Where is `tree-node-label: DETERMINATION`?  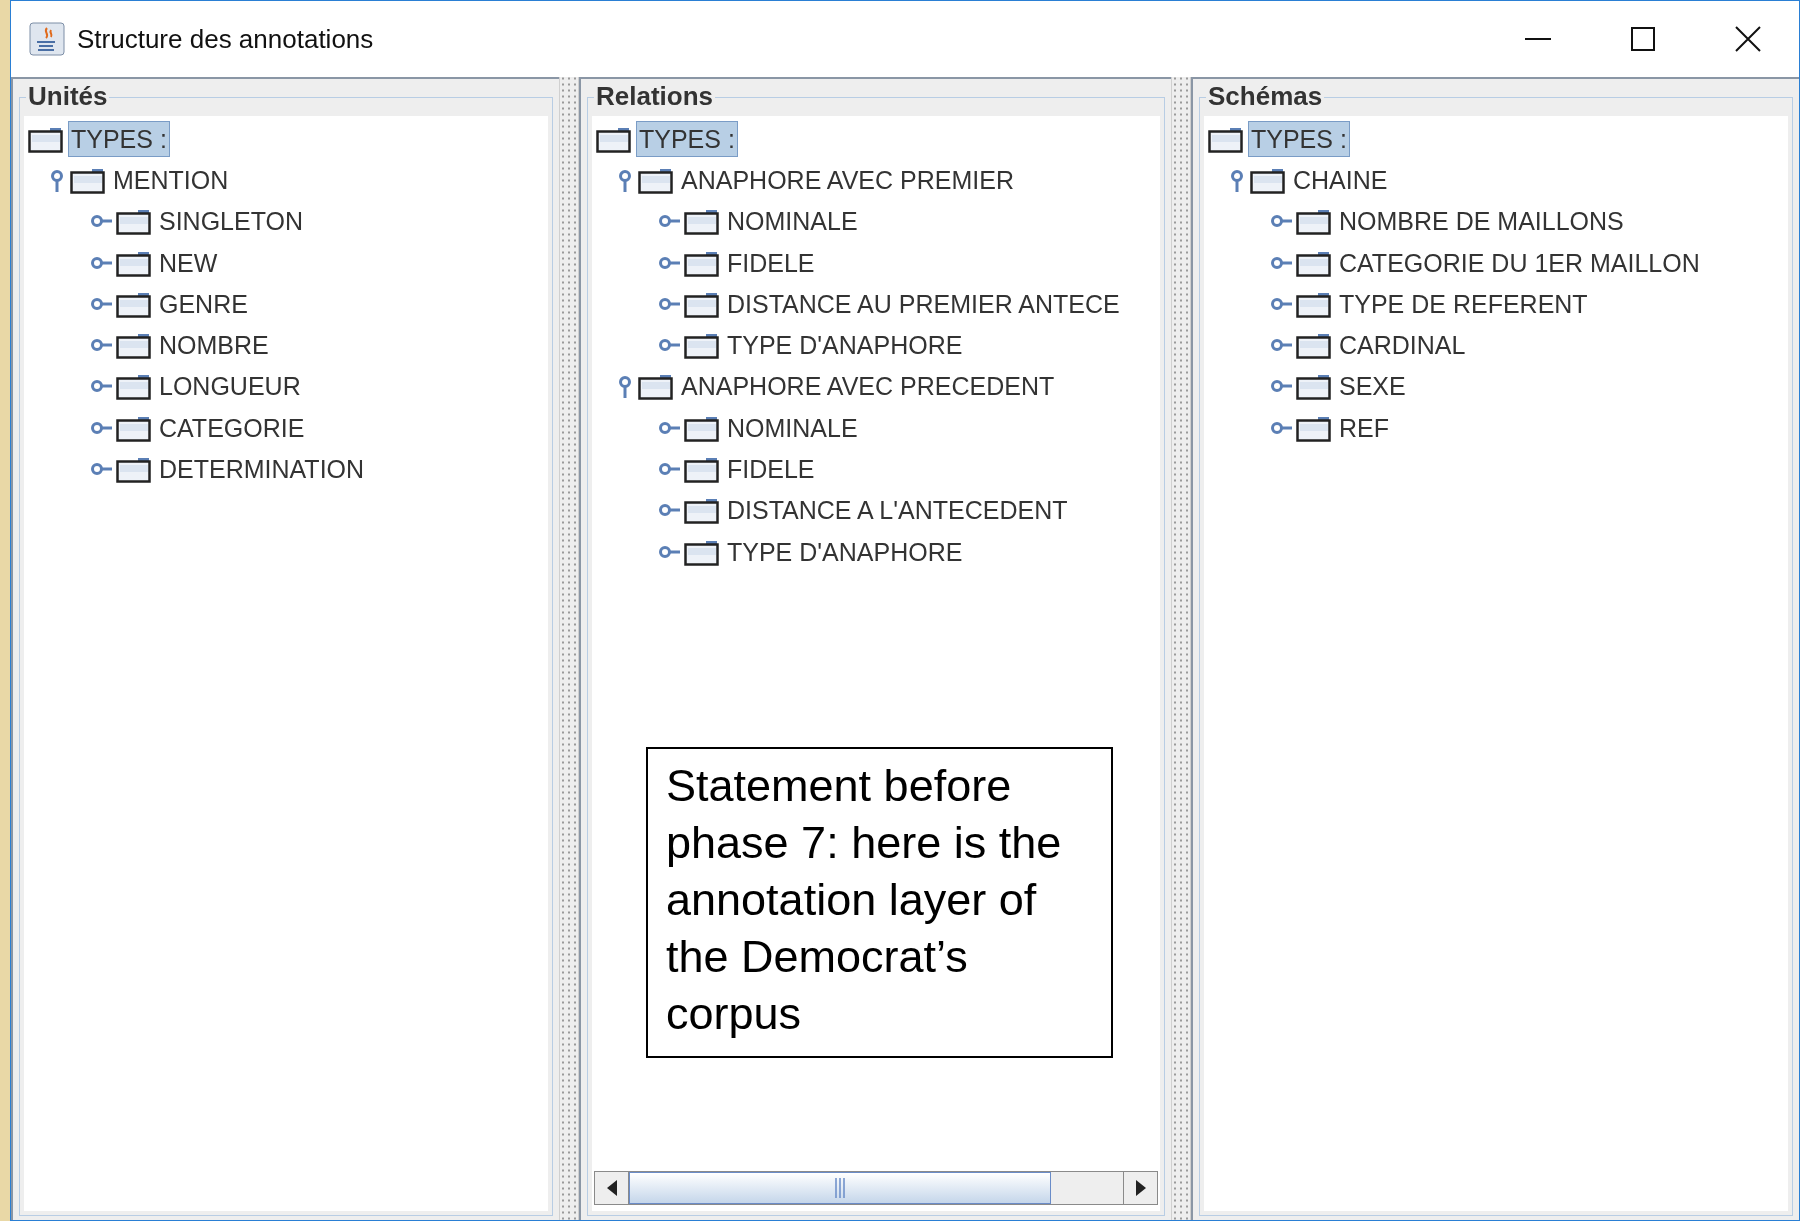 tree-node-label: DETERMINATION is located at coordinates (262, 469).